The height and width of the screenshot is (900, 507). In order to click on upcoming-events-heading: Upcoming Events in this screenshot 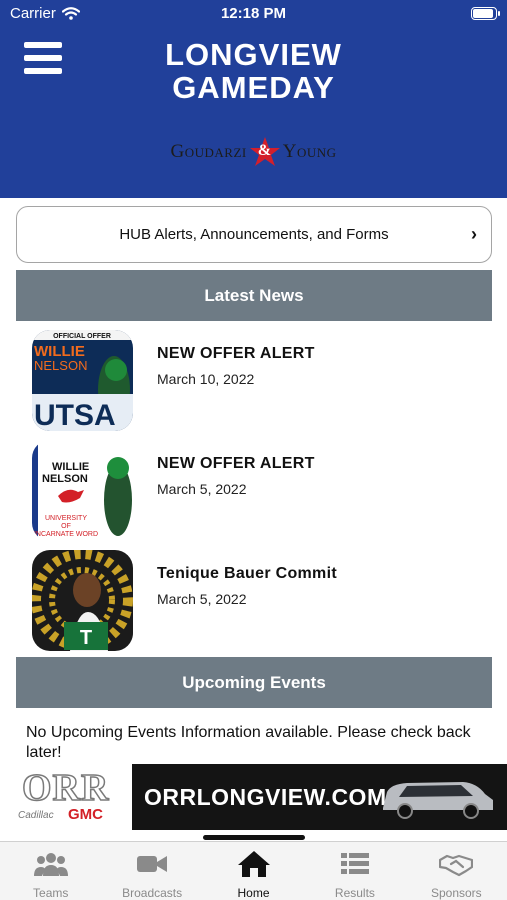, I will do `click(254, 682)`.